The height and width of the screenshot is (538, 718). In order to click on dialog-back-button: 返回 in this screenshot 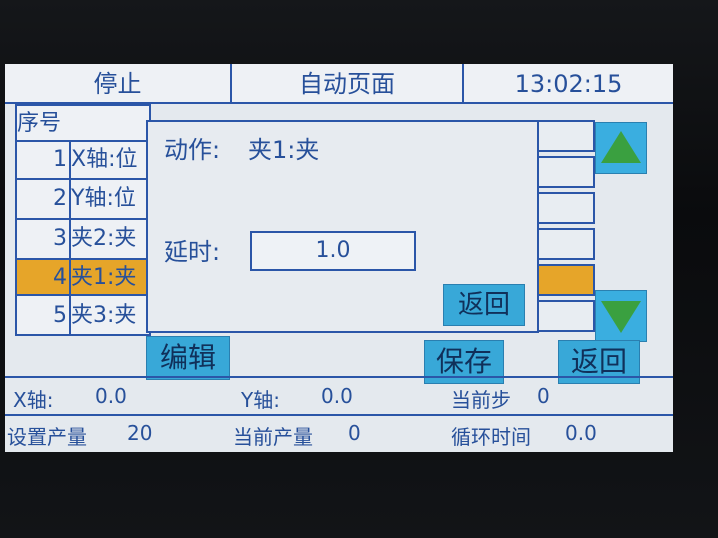, I will do `click(484, 305)`.